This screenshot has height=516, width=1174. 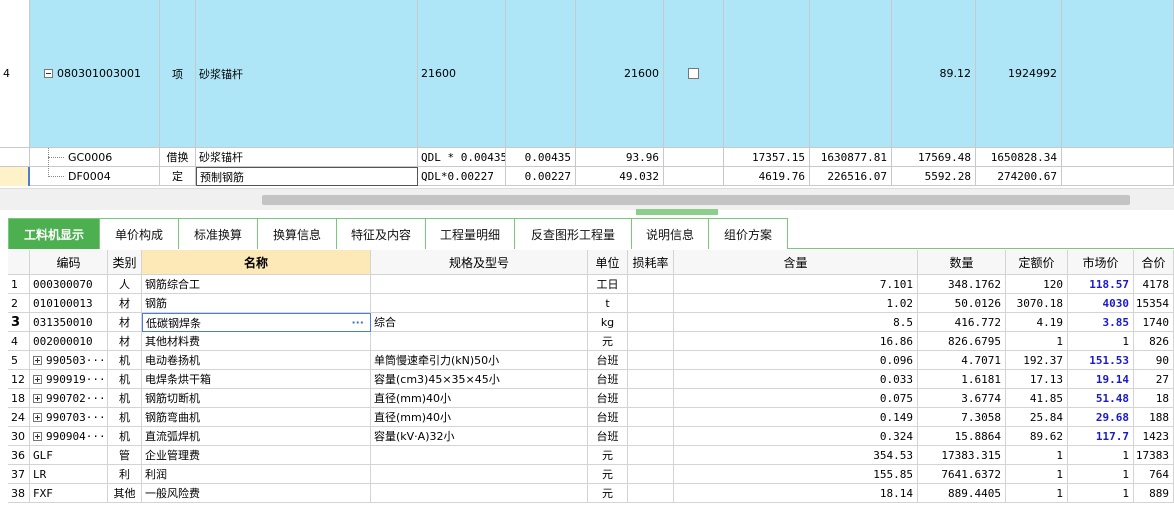 What do you see at coordinates (1037, 436) in the screenshot?
I see `resource-cell-quota: 89.62` at bounding box center [1037, 436].